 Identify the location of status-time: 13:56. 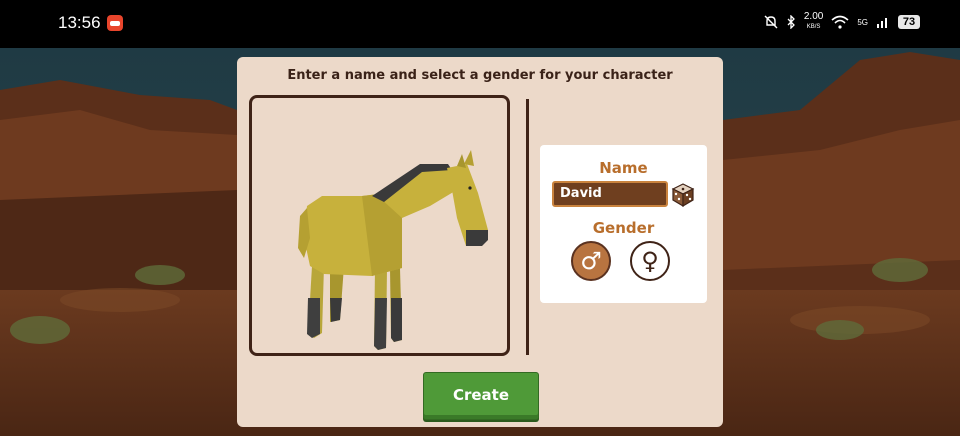
(79, 22).